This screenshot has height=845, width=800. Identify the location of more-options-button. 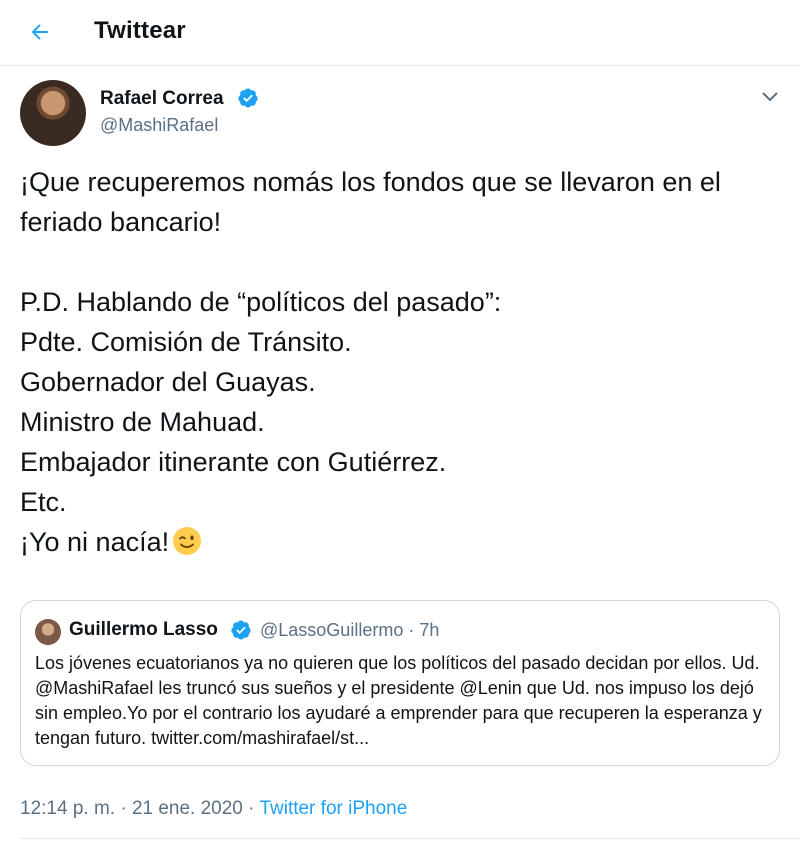
(770, 97).